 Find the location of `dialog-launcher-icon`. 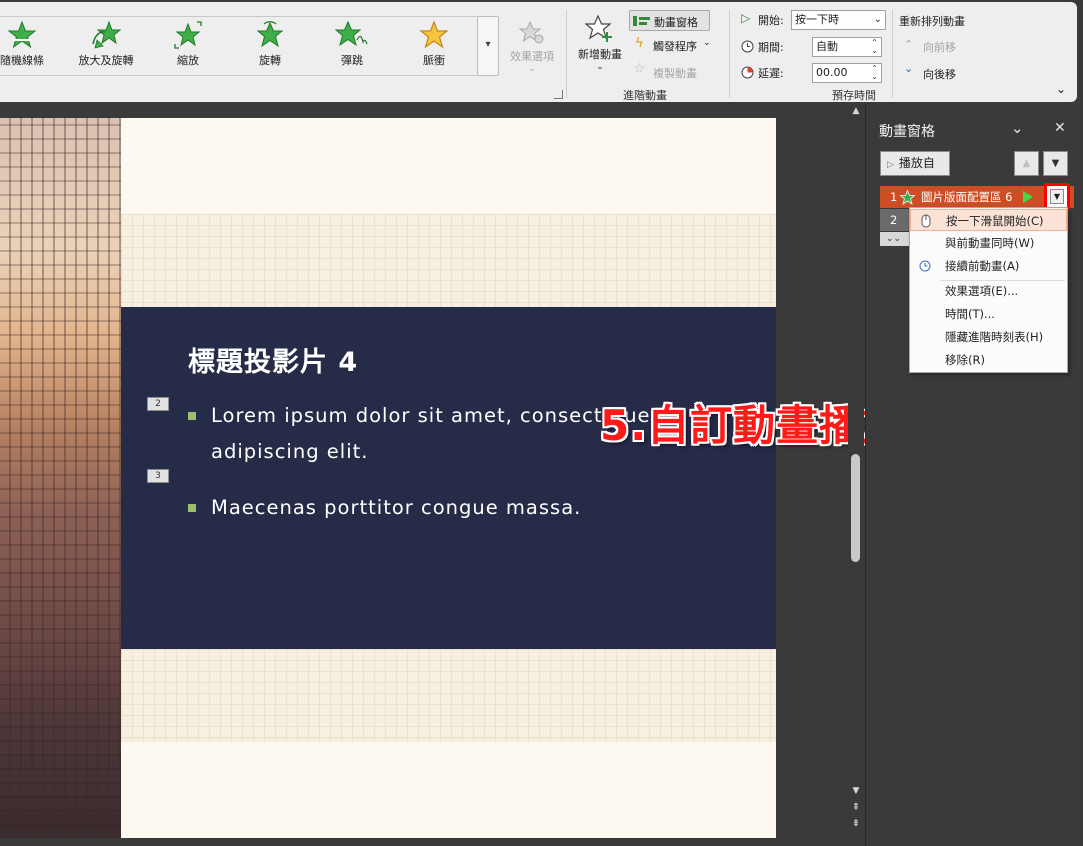

dialog-launcher-icon is located at coordinates (558, 94).